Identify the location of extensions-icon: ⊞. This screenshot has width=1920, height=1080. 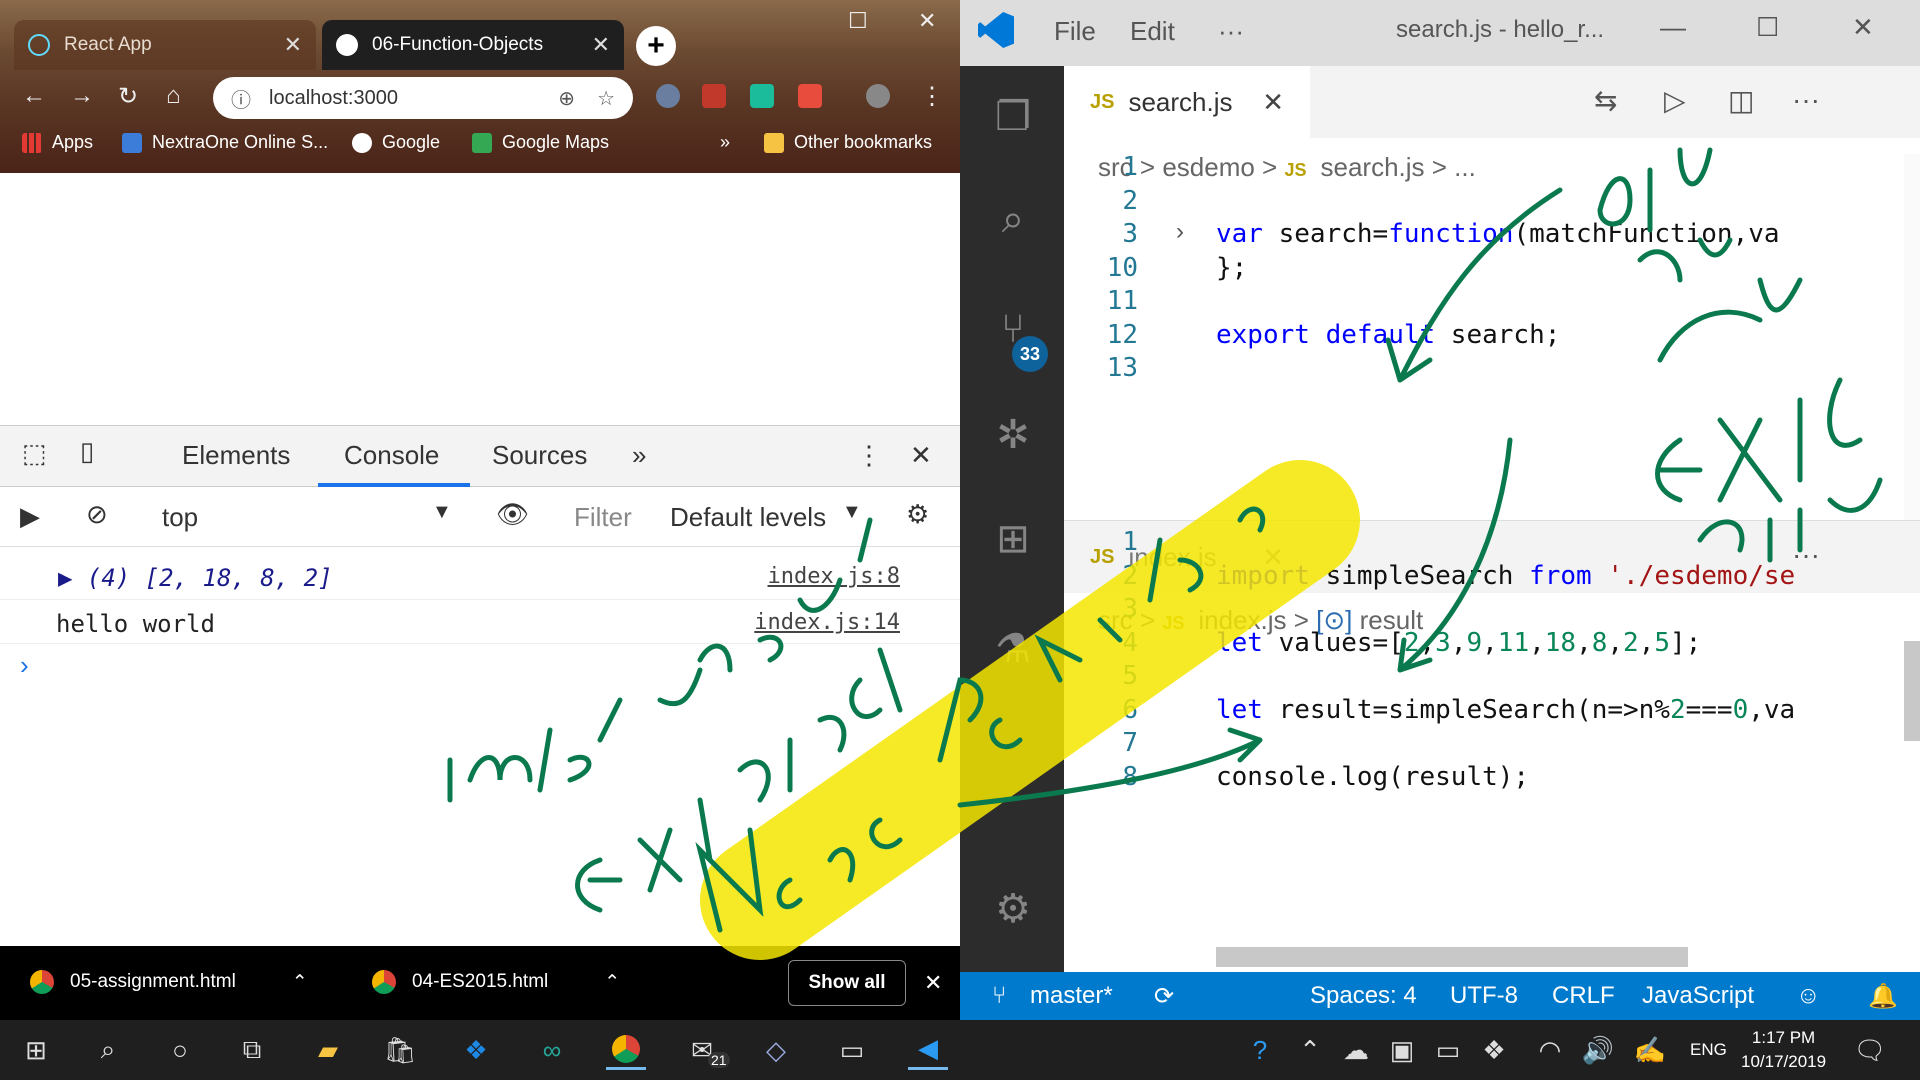
(1013, 539).